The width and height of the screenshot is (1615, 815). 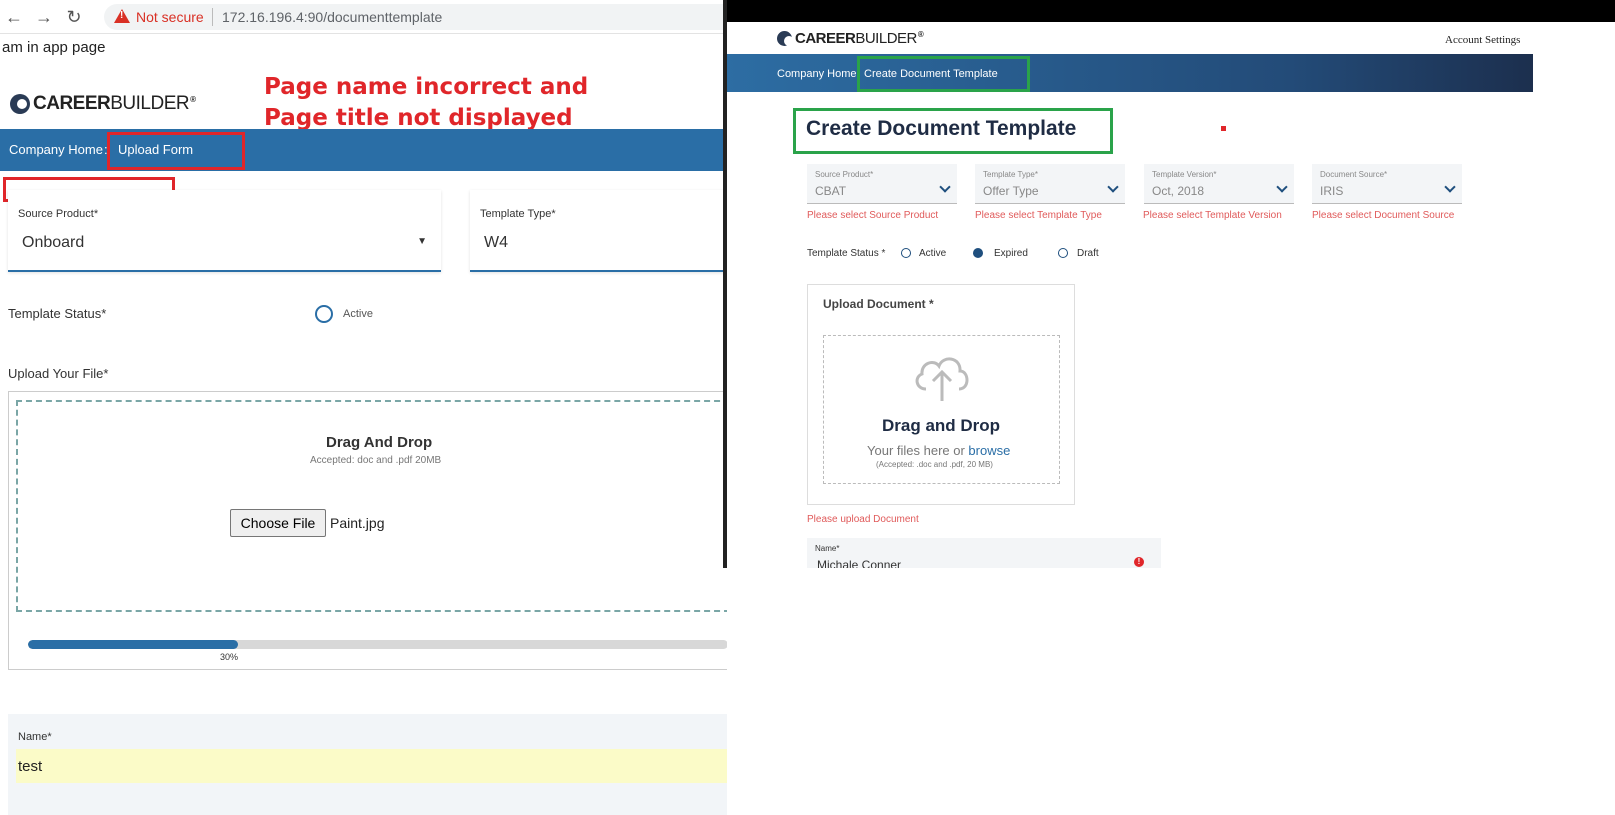 What do you see at coordinates (844, 174) in the screenshot?
I see `field-label: Source Product*` at bounding box center [844, 174].